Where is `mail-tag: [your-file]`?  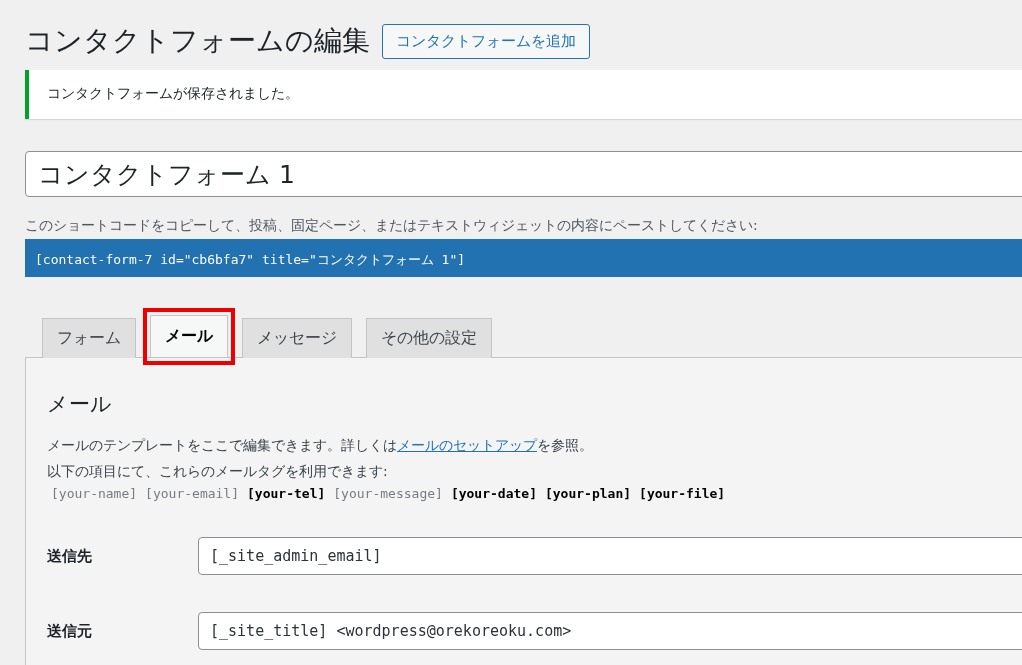
mail-tag: [your-file] is located at coordinates (682, 493).